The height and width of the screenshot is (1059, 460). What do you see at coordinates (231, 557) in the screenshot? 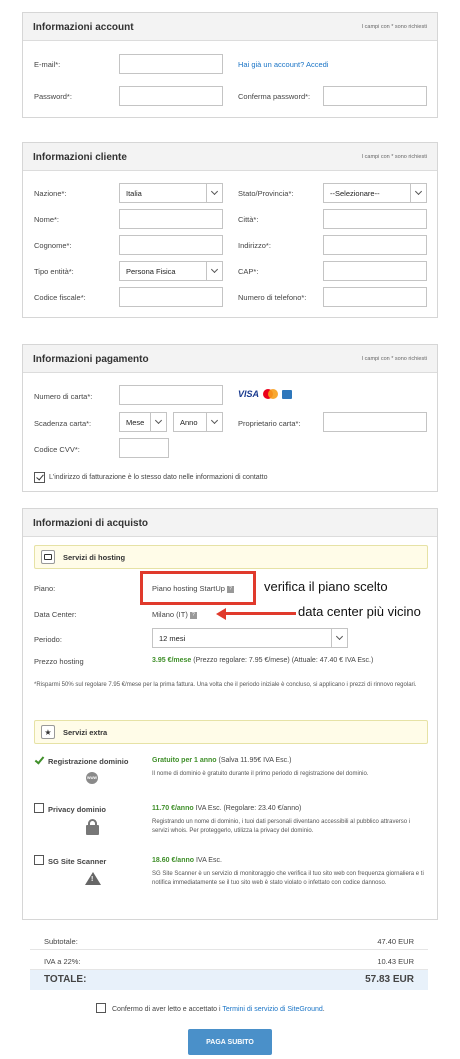
I see `hosting-section: Servizi di hosting` at bounding box center [231, 557].